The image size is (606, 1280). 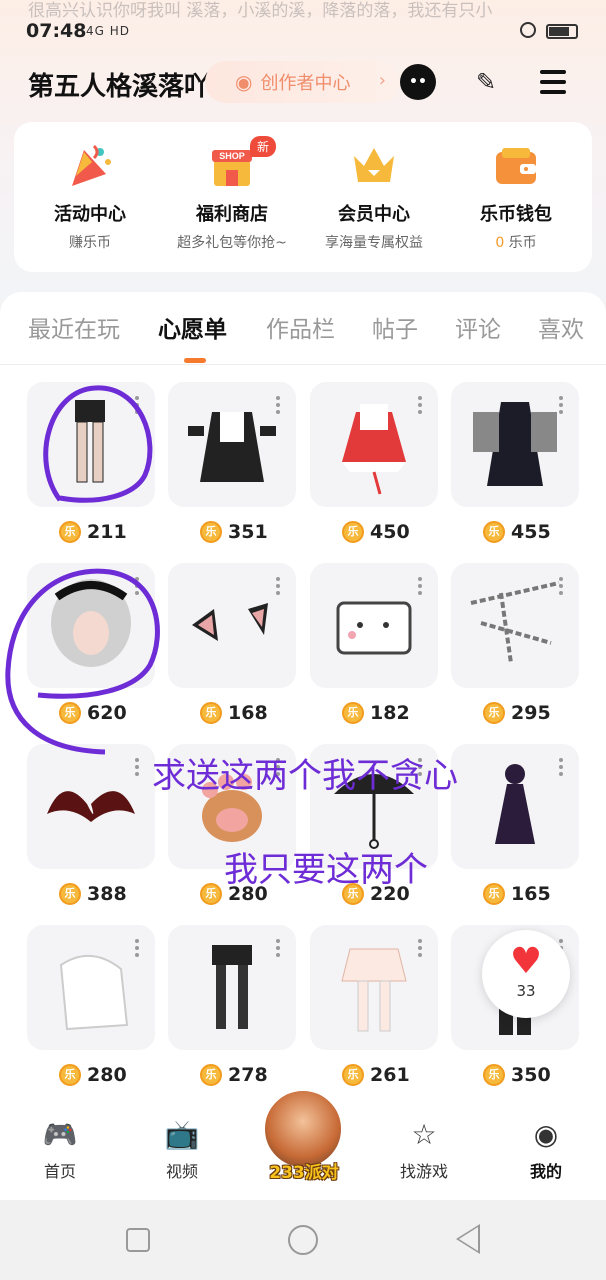 I want to click on member-center-sub: 享海量专属权益, so click(x=374, y=243).